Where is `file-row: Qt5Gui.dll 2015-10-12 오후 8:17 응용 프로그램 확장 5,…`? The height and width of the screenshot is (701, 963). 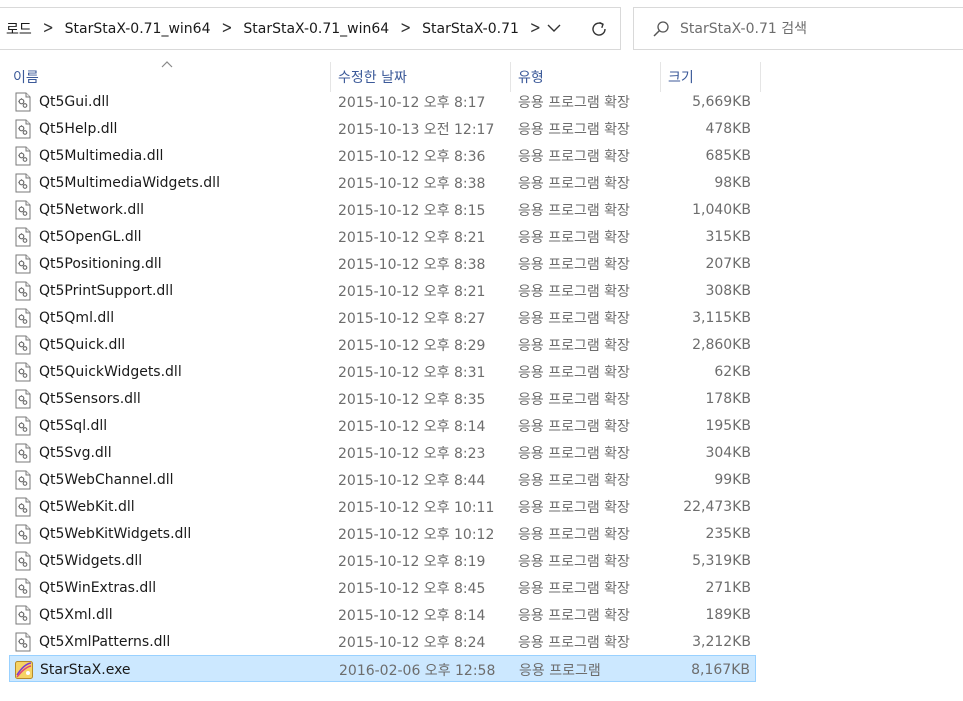
file-row: Qt5Gui.dll 2015-10-12 오후 8:17 응용 프로그램 확장 5,… is located at coordinates (382, 101).